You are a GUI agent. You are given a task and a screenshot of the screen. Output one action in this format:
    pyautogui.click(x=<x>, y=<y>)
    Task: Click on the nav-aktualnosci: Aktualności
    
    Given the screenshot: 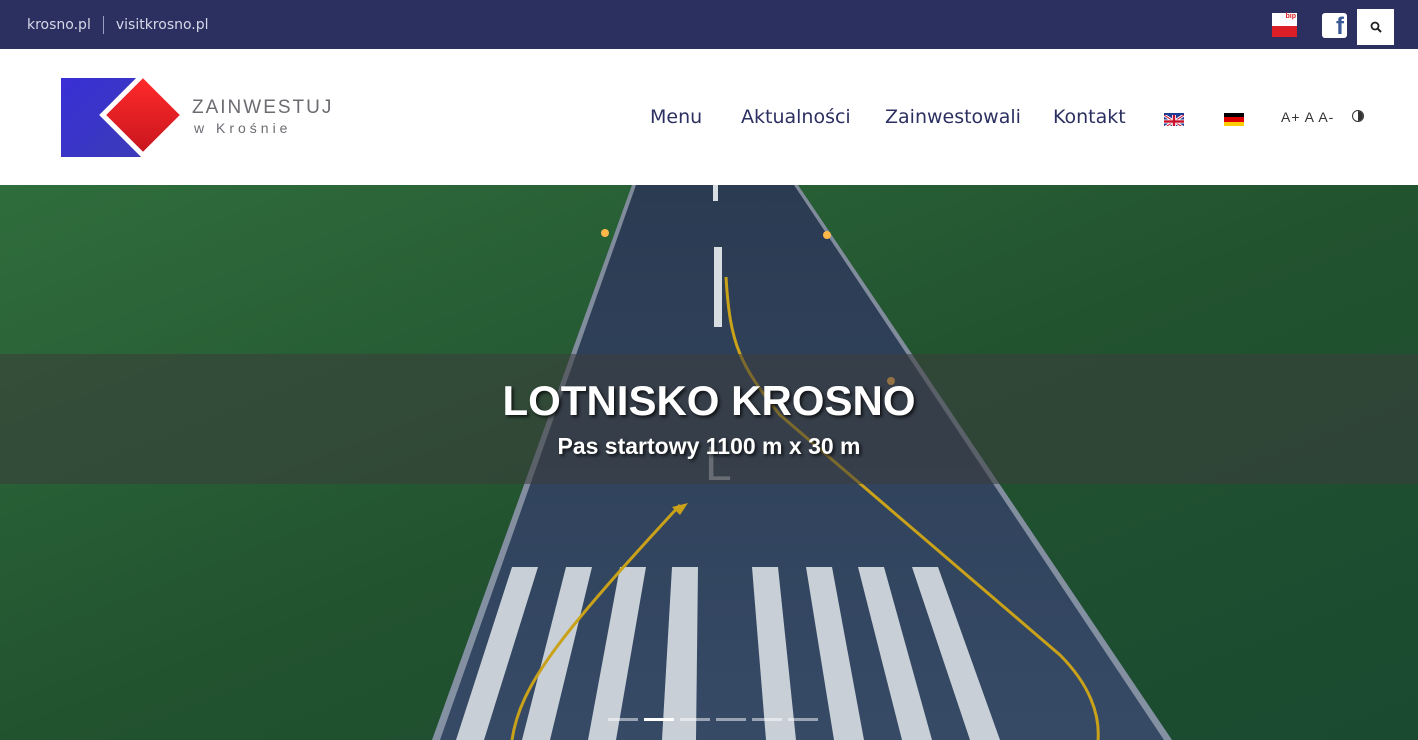 What is the action you would take?
    pyautogui.click(x=796, y=117)
    